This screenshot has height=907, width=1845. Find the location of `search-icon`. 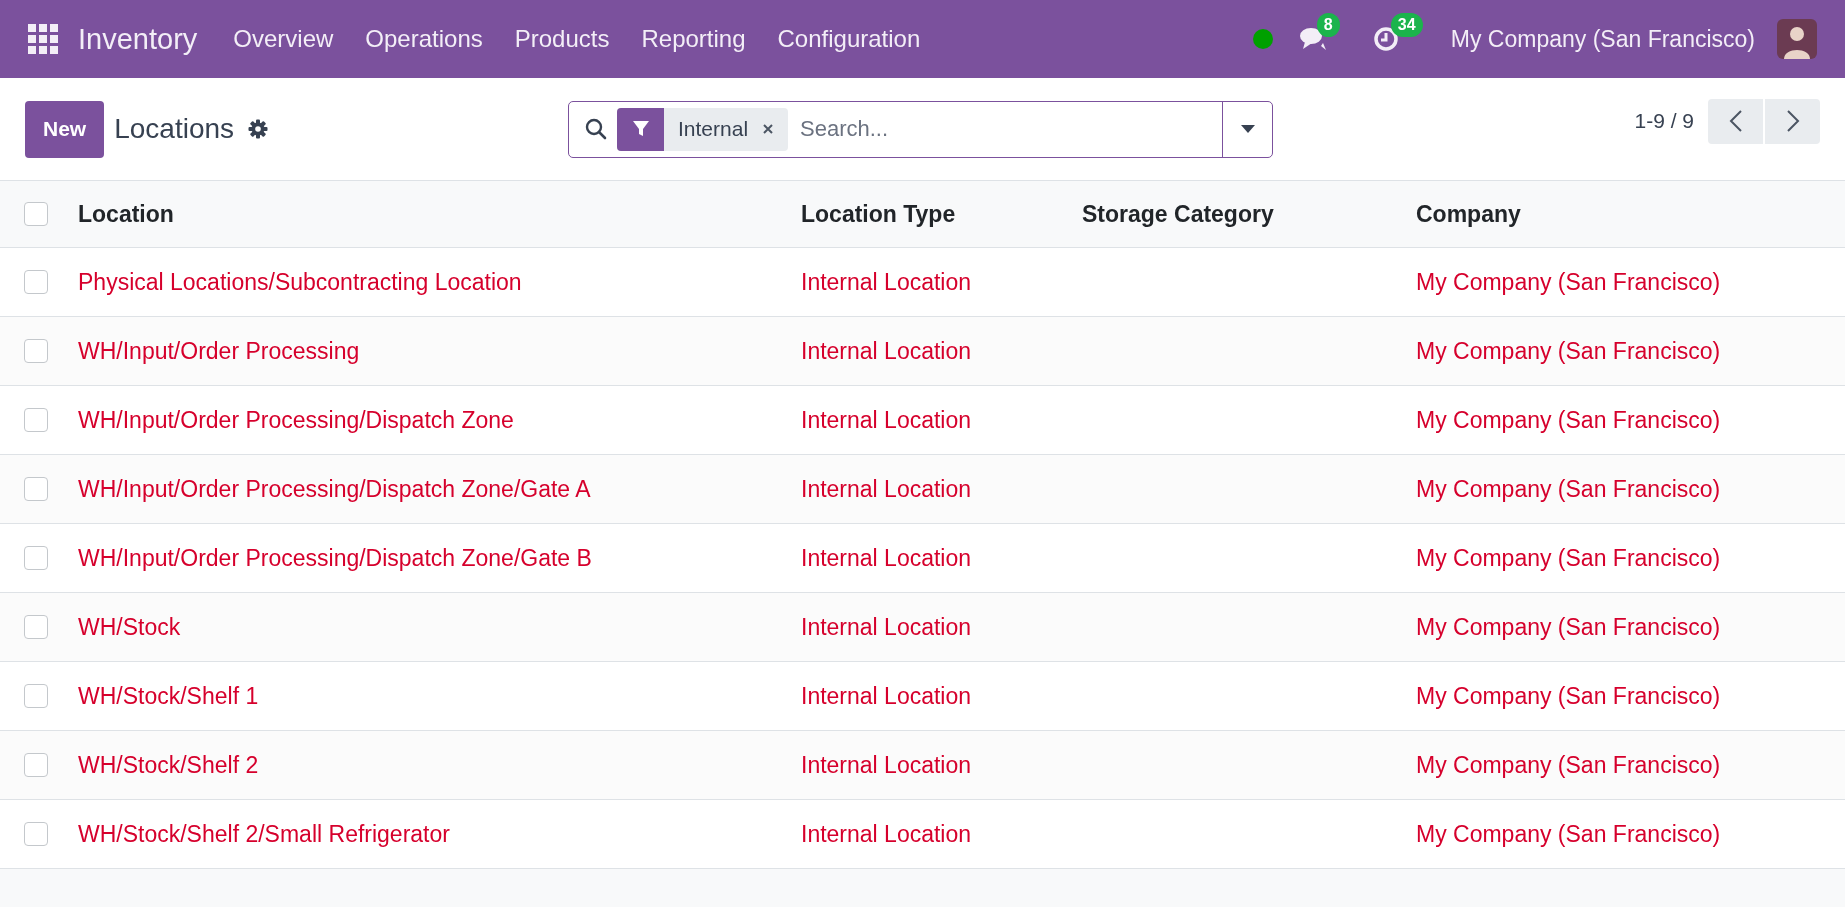

search-icon is located at coordinates (596, 129).